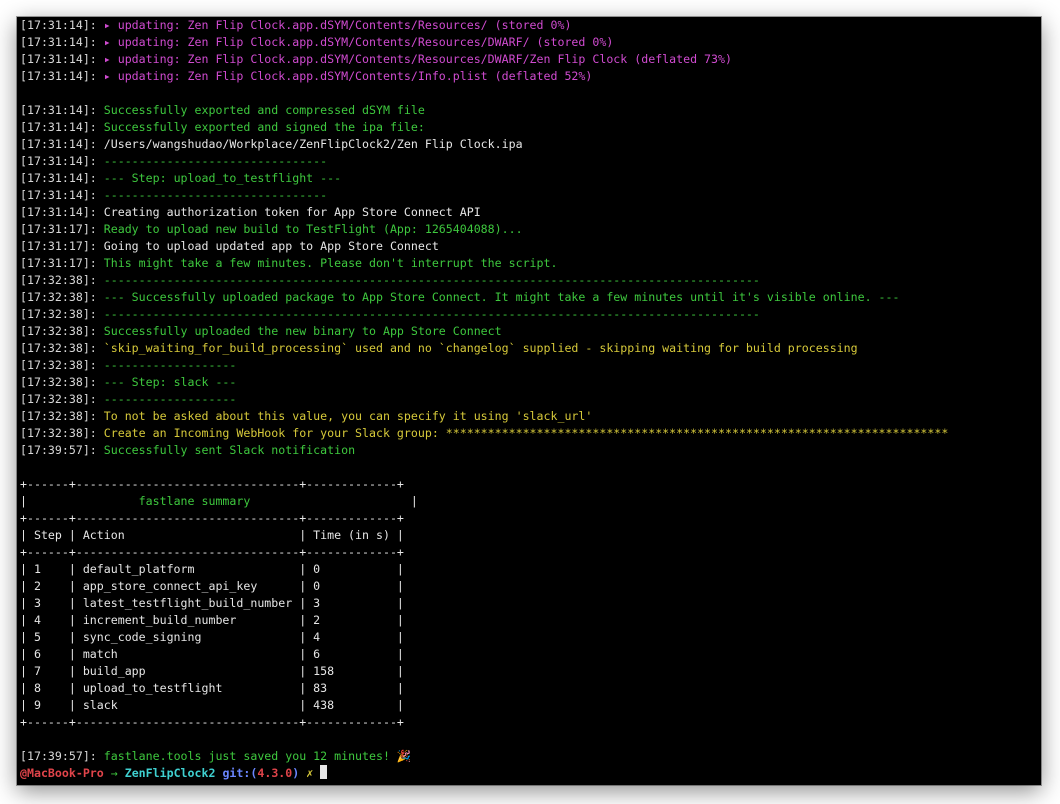 This screenshot has height=804, width=1060. What do you see at coordinates (212, 620) in the screenshot?
I see `summary-row: | 4 | increment_build_number | 2 |` at bounding box center [212, 620].